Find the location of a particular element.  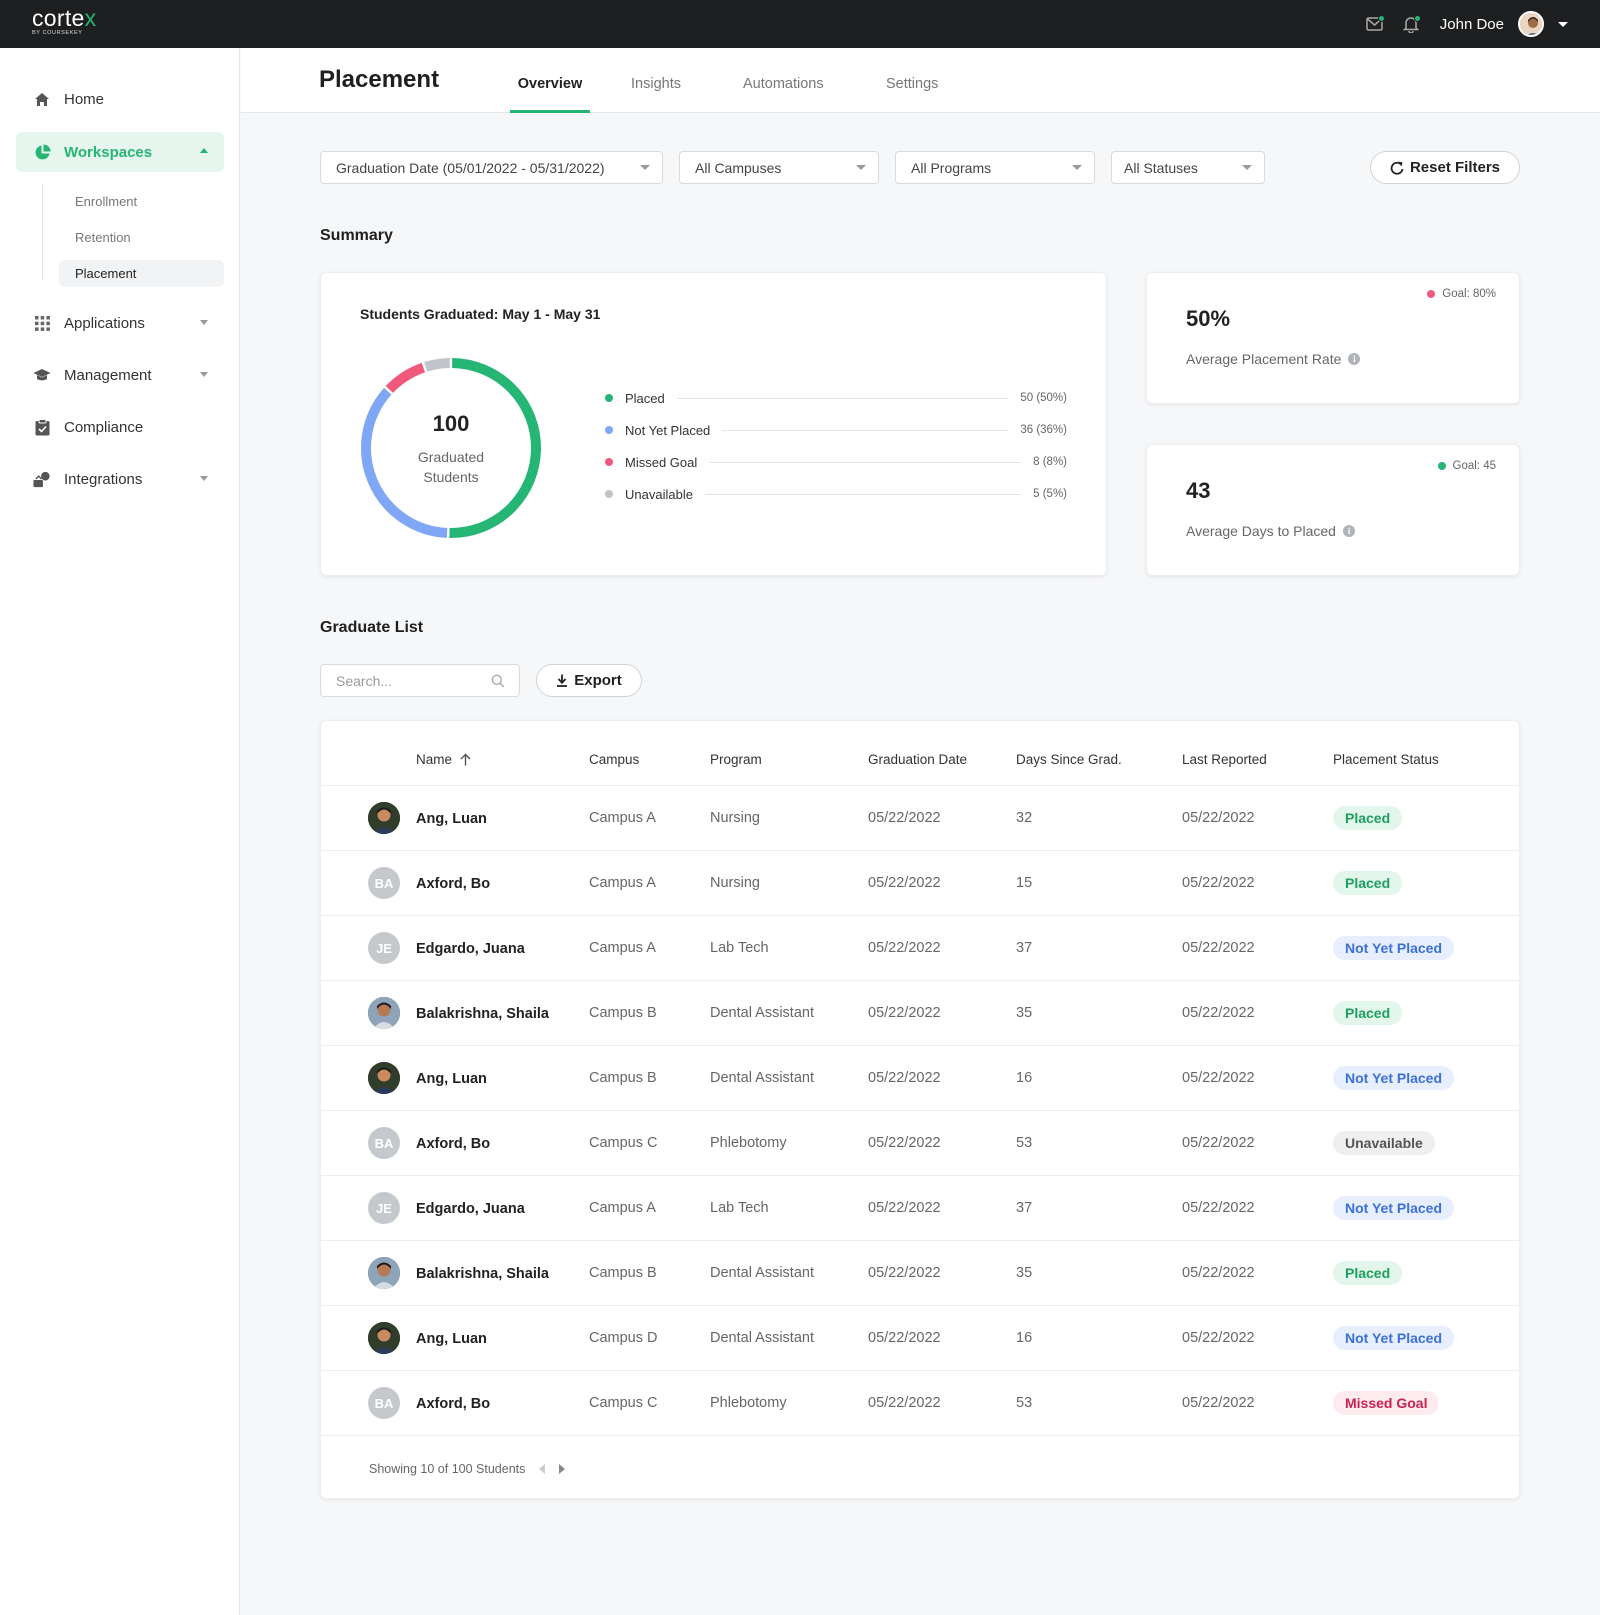

status-badge: Not Yet Placed is located at coordinates (1394, 1078).